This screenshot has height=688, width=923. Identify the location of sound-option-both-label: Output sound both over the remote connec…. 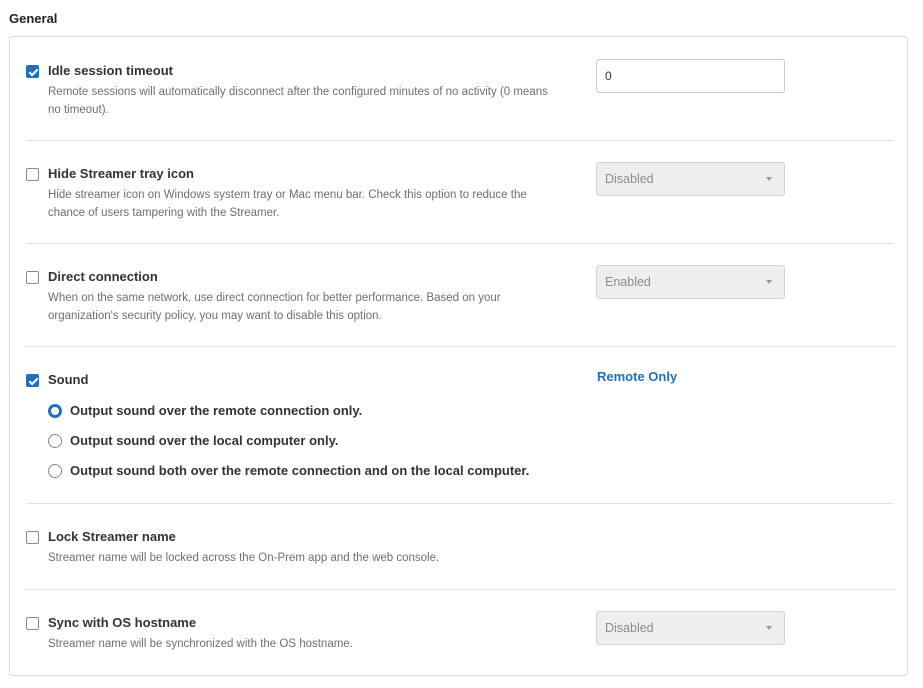
(300, 470).